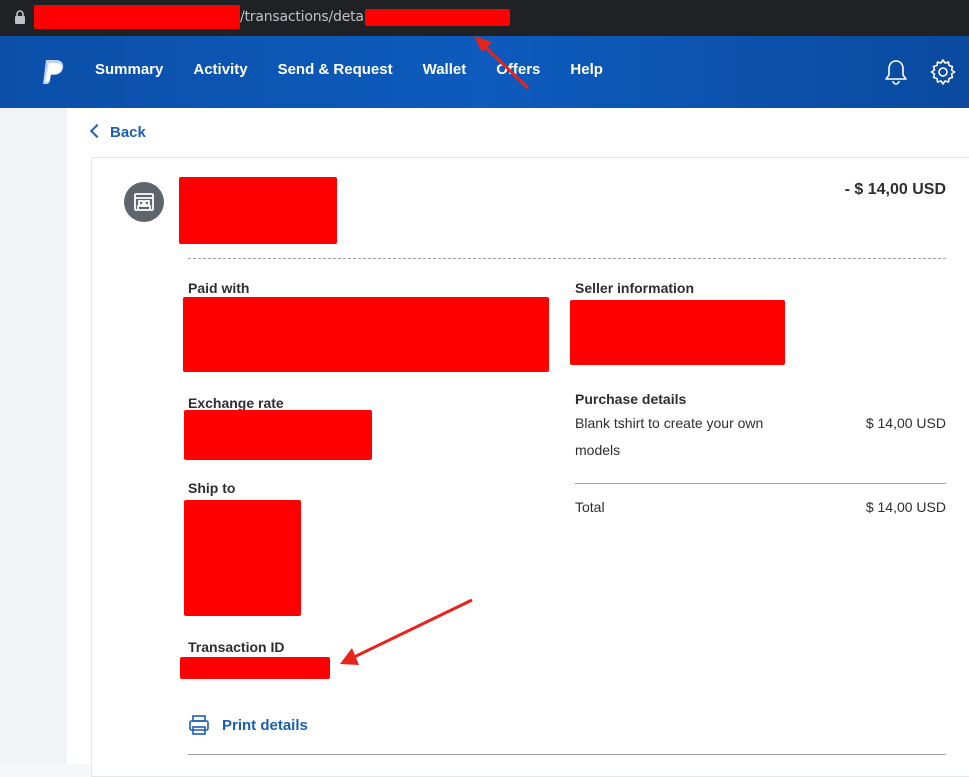  Describe the element at coordinates (278, 435) in the screenshot. I see `redacted-exchange-rate` at that location.